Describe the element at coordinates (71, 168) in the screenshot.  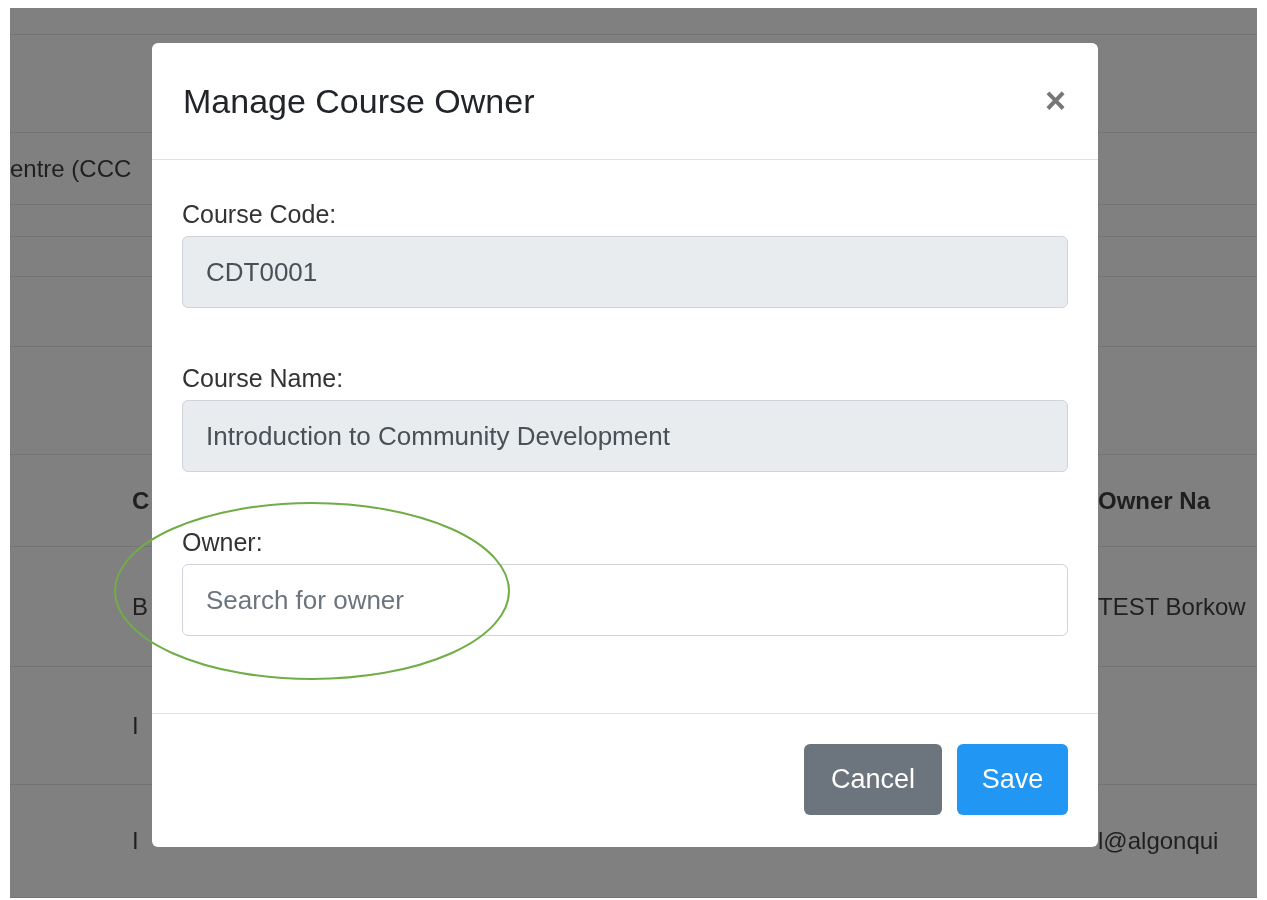
I see `table-cell: entre (CCC` at that location.